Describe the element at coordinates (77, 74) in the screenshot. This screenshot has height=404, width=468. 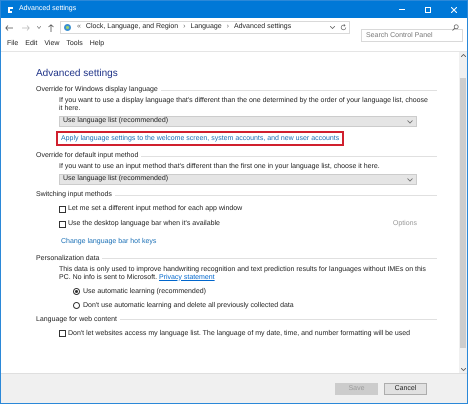
I see `page-heading: Advanced settings` at that location.